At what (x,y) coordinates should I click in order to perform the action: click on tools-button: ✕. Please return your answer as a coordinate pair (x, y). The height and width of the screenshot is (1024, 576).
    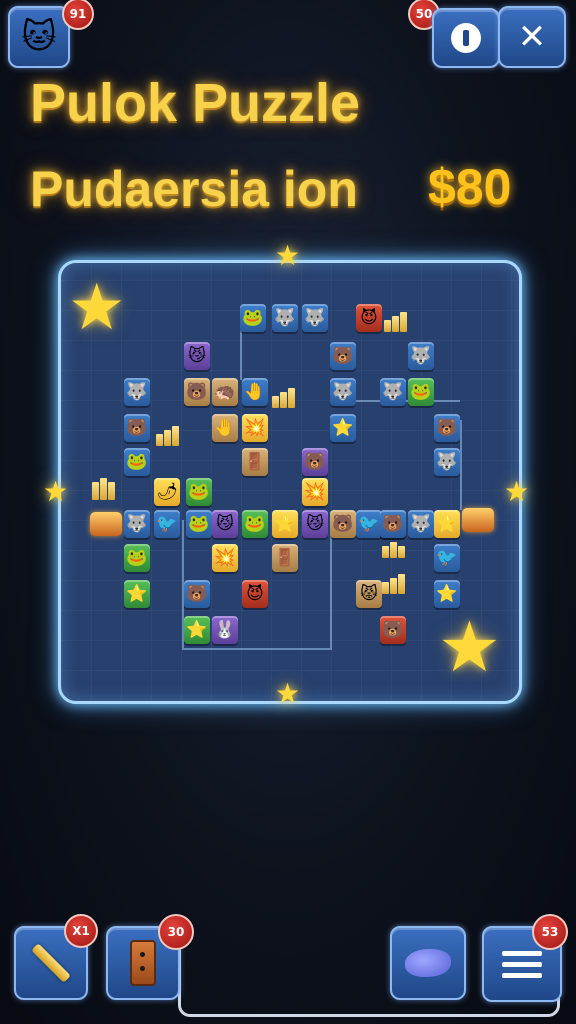
    Looking at the image, I should click on (532, 37).